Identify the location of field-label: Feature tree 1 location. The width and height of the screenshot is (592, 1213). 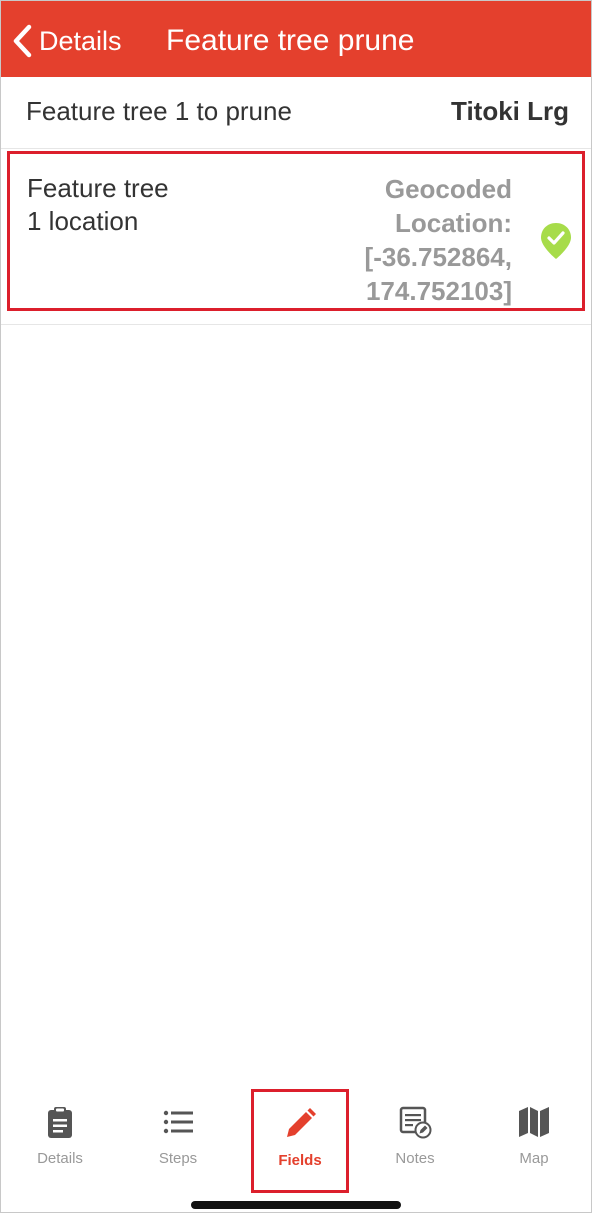
(117, 205).